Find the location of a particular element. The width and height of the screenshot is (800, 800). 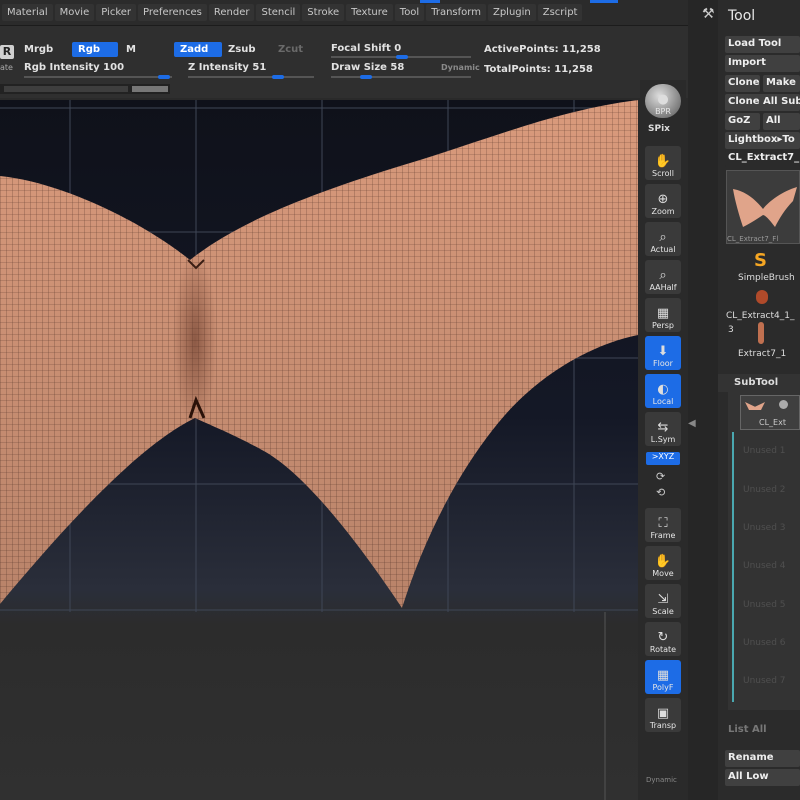

zadd-button: Zadd is located at coordinates (198, 49).